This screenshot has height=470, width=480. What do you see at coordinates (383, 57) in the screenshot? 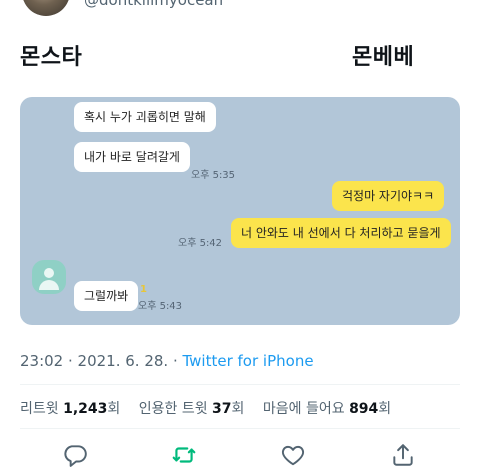
I see `label-right: 몬베베` at bounding box center [383, 57].